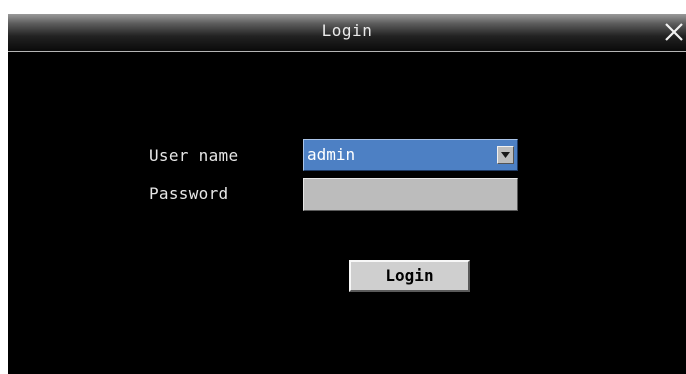  I want to click on username-select: admin, so click(410, 155).